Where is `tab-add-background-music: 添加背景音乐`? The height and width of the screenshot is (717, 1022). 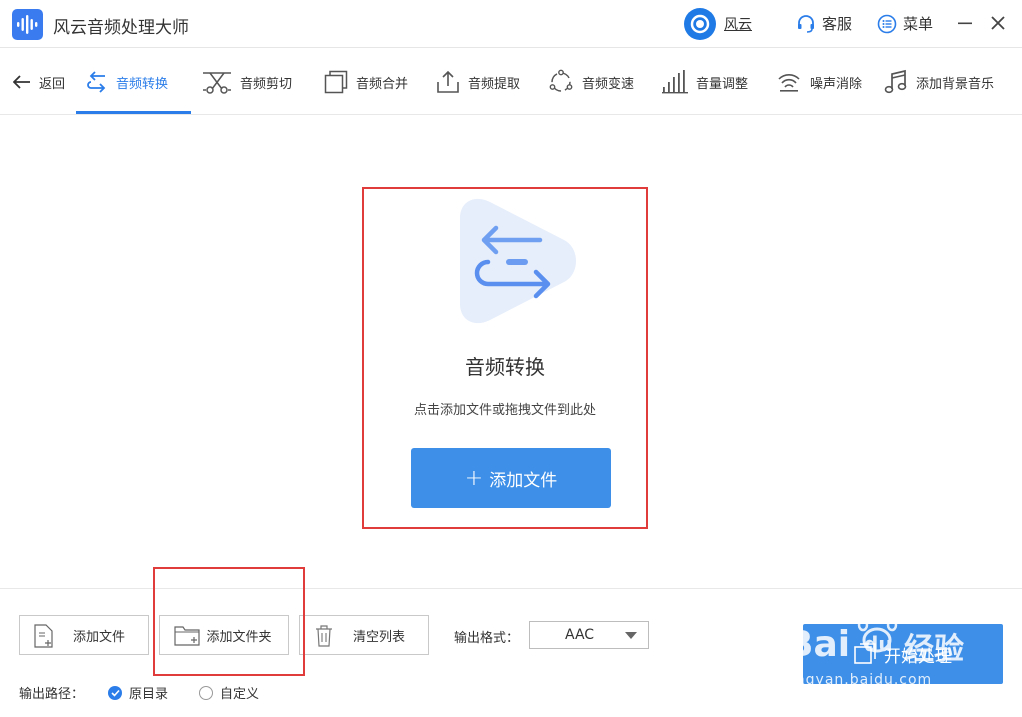 tab-add-background-music: 添加背景音乐 is located at coordinates (939, 82).